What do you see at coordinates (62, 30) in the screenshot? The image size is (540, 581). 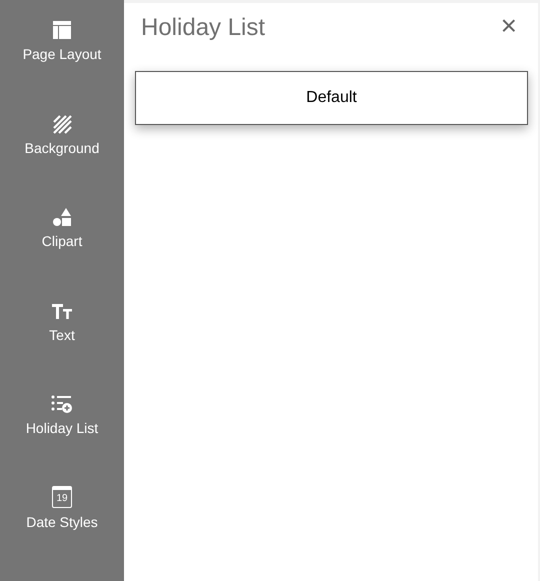 I see `layout-icon` at bounding box center [62, 30].